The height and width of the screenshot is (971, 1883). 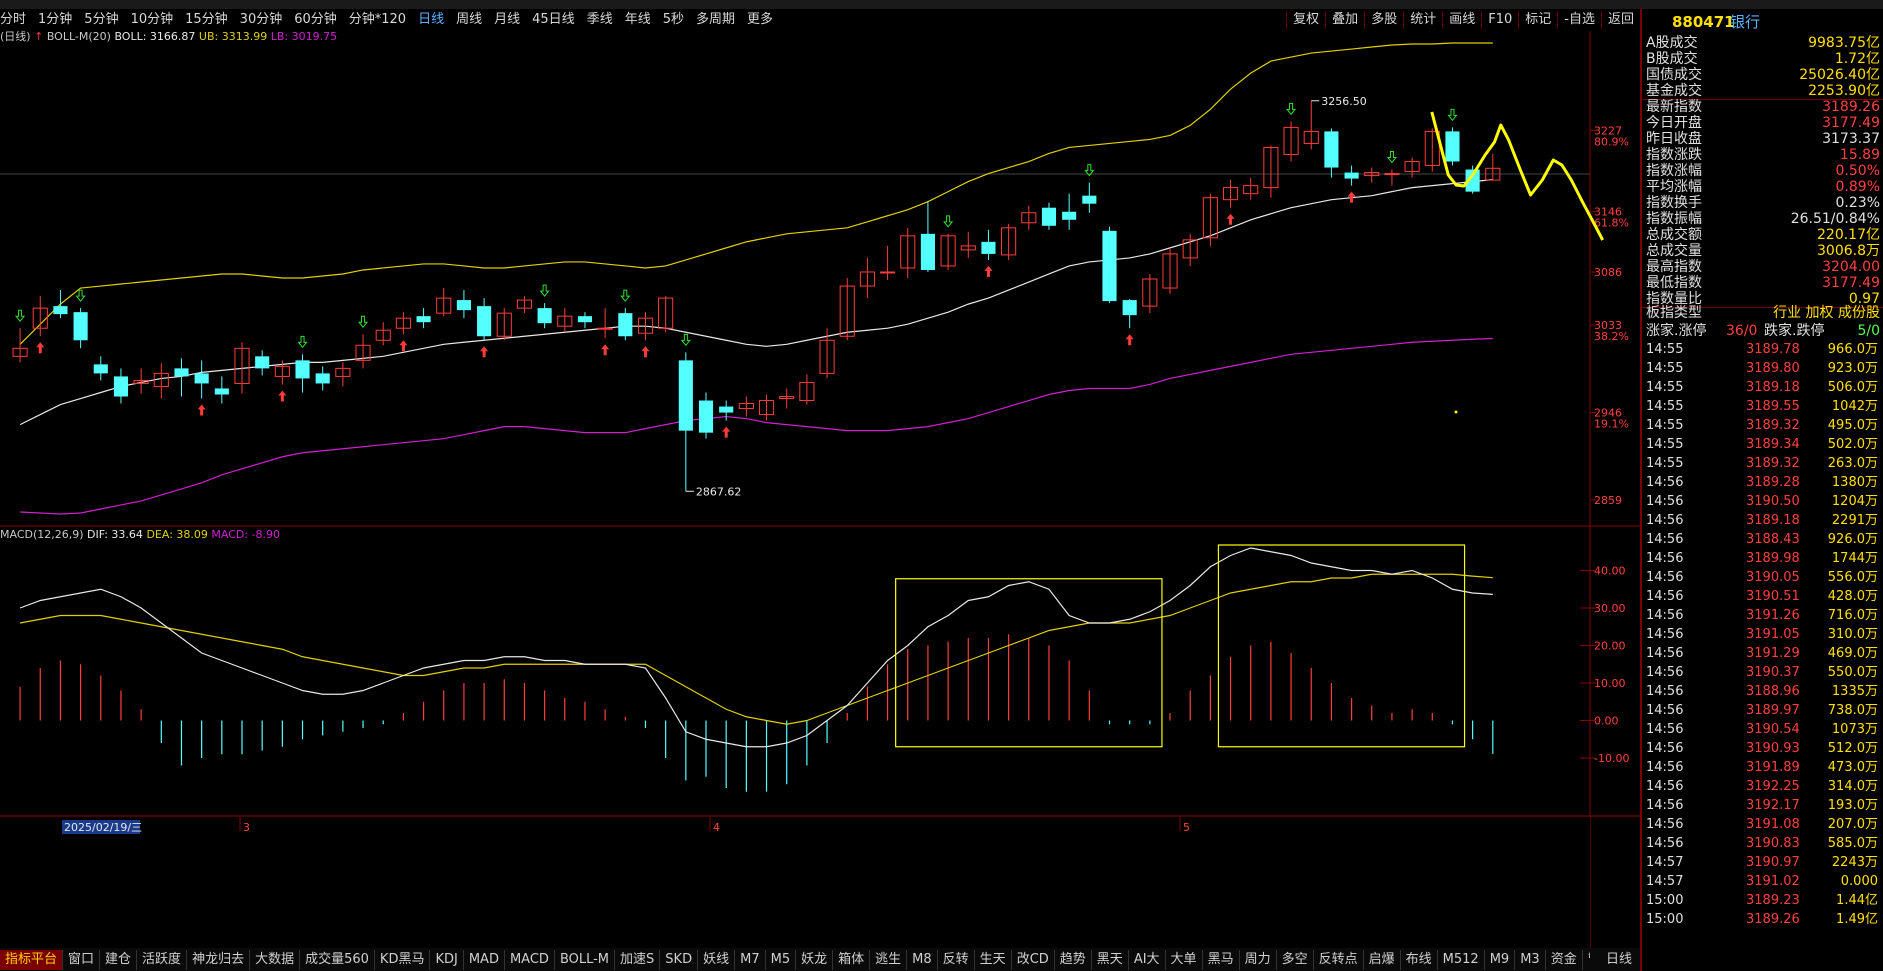 What do you see at coordinates (673, 20) in the screenshot?
I see `period-14: 5秒` at bounding box center [673, 20].